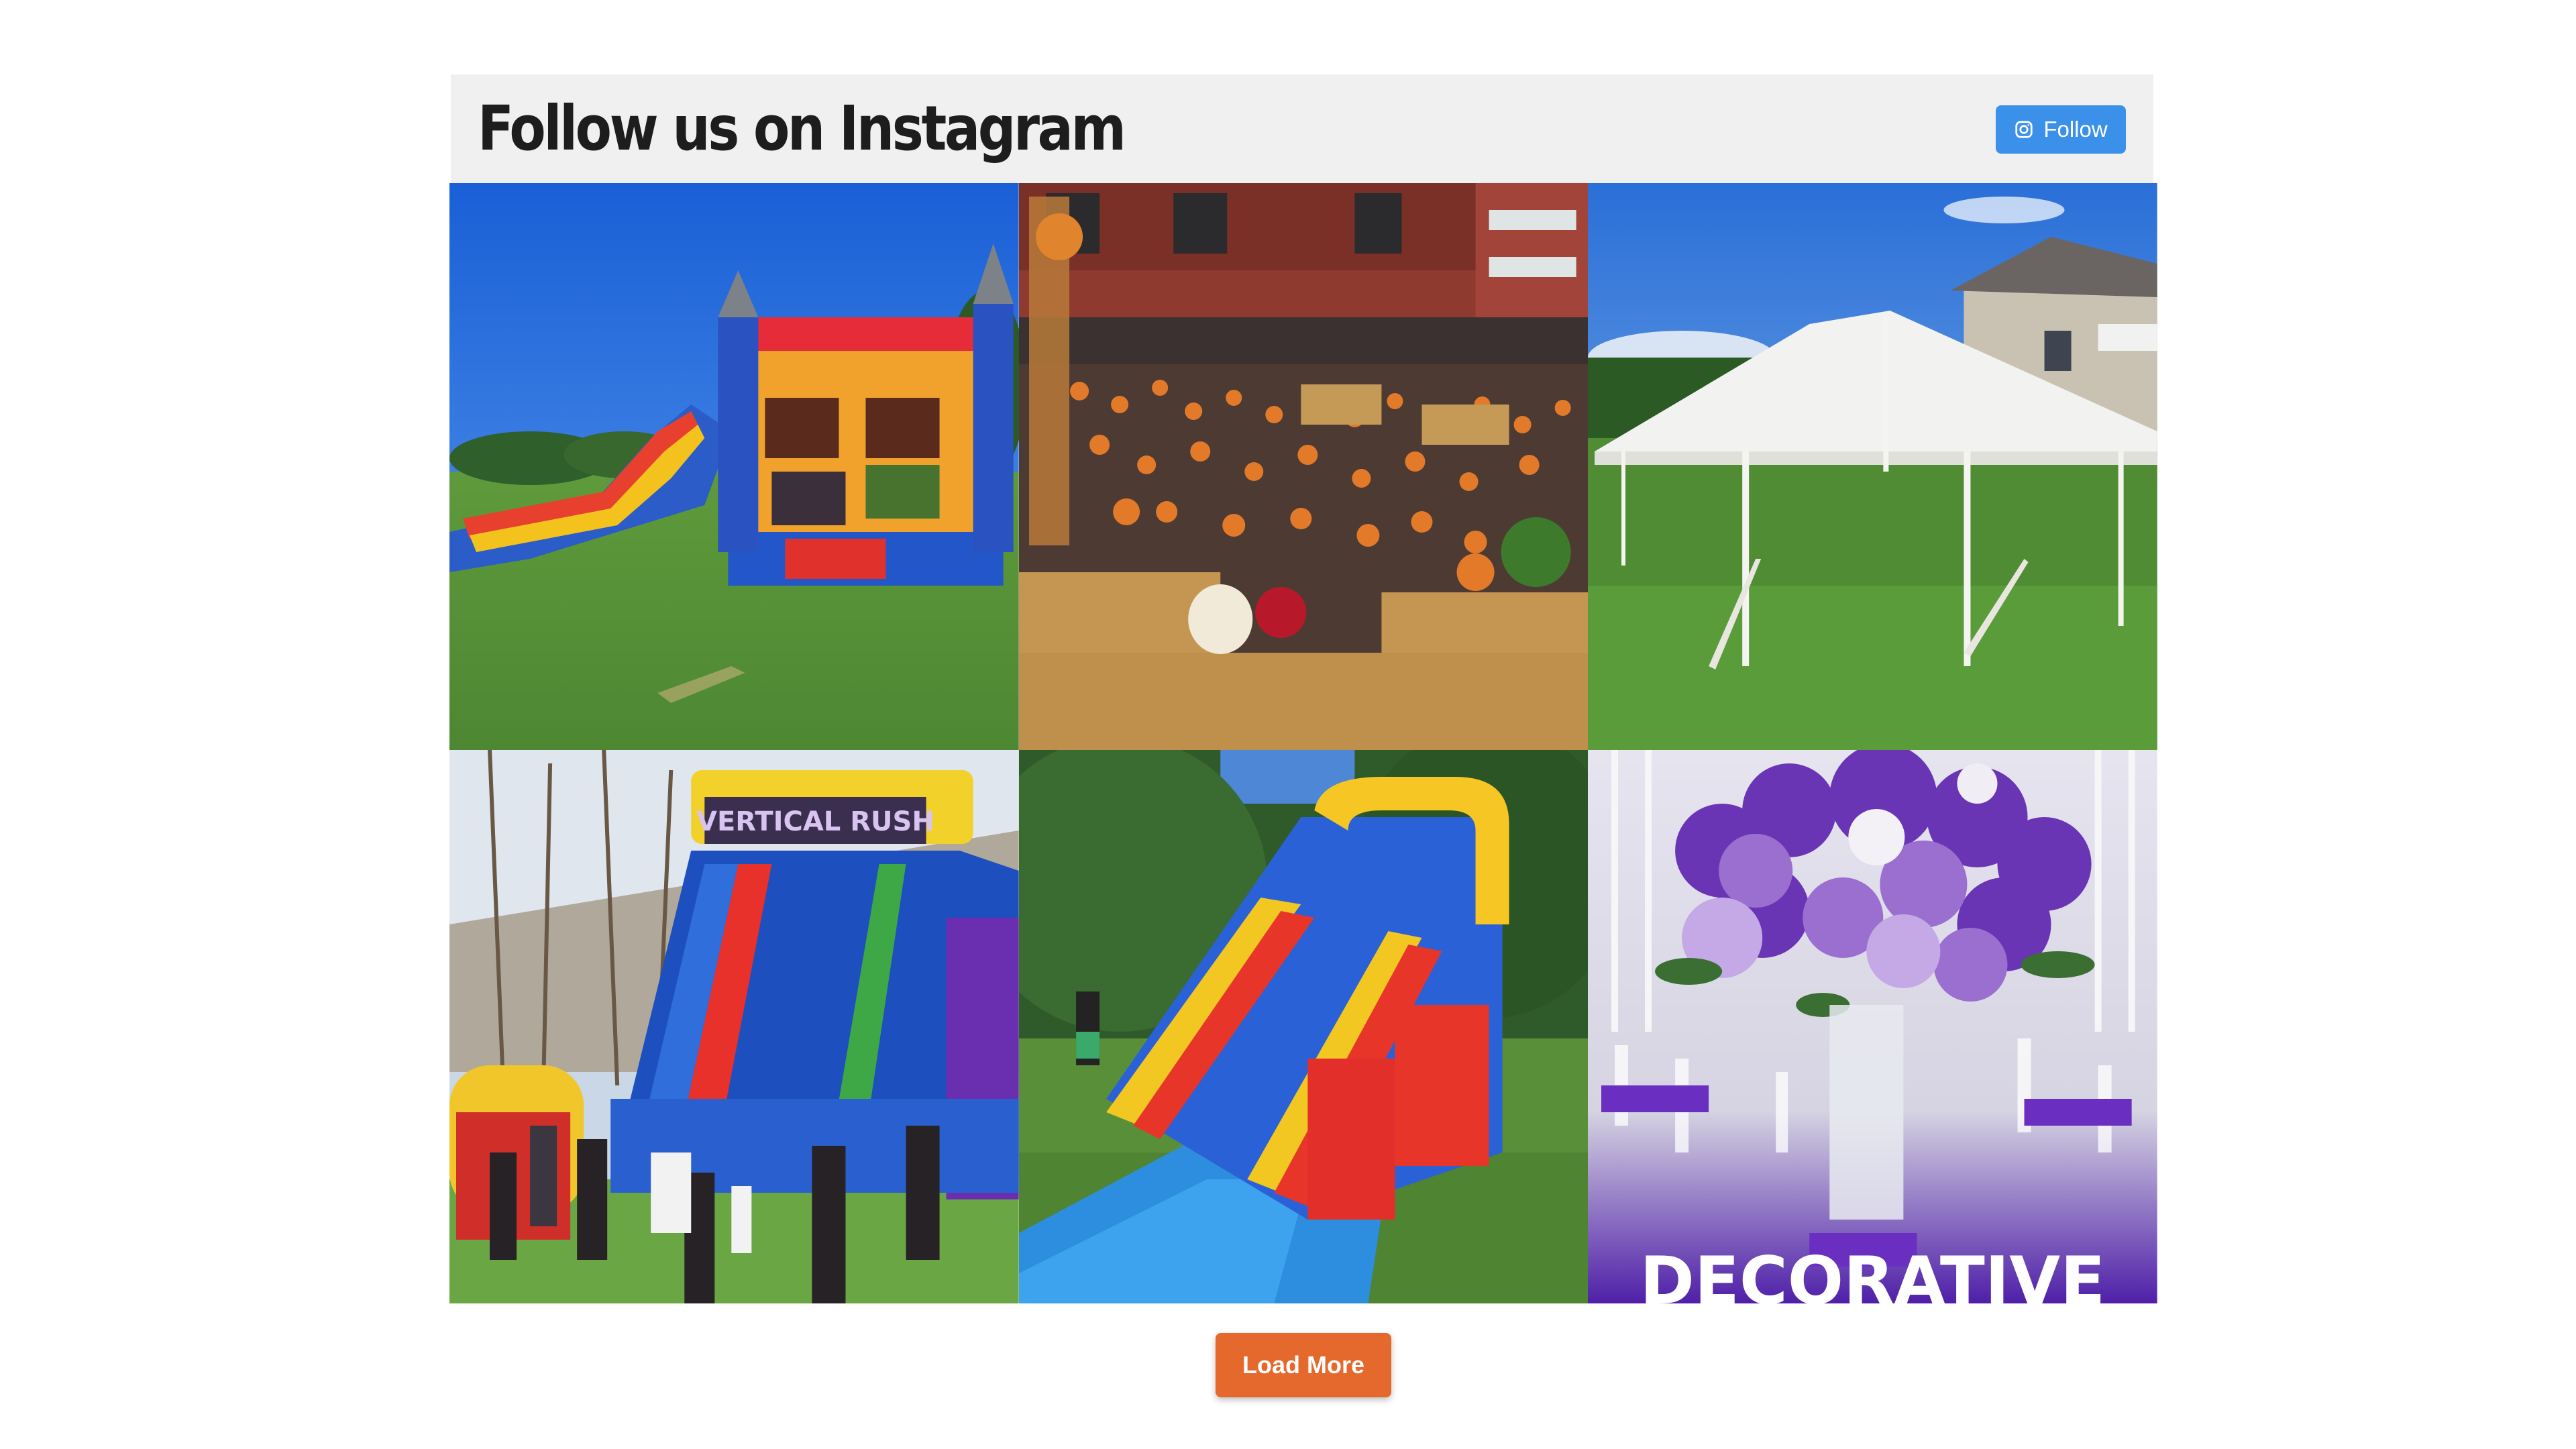 The image size is (2576, 1449). Describe the element at coordinates (1873, 1273) in the screenshot. I see `centerpiece-caption: DECORATIVE` at that location.